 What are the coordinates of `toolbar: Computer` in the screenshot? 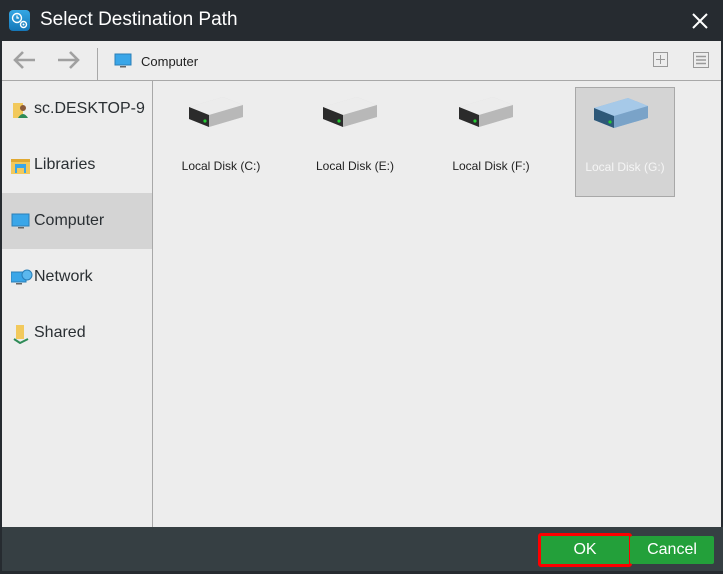 It's located at (361, 61).